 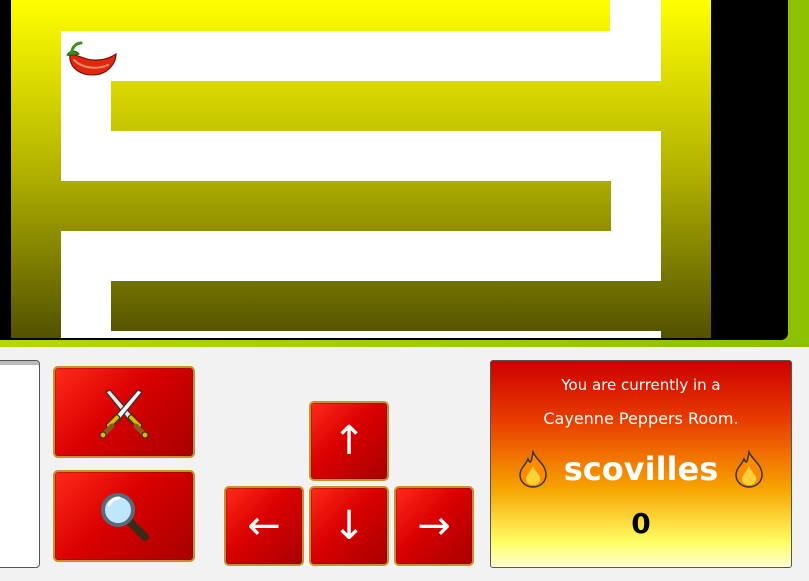 I want to click on arrow-down-icon: ↓, so click(x=349, y=526).